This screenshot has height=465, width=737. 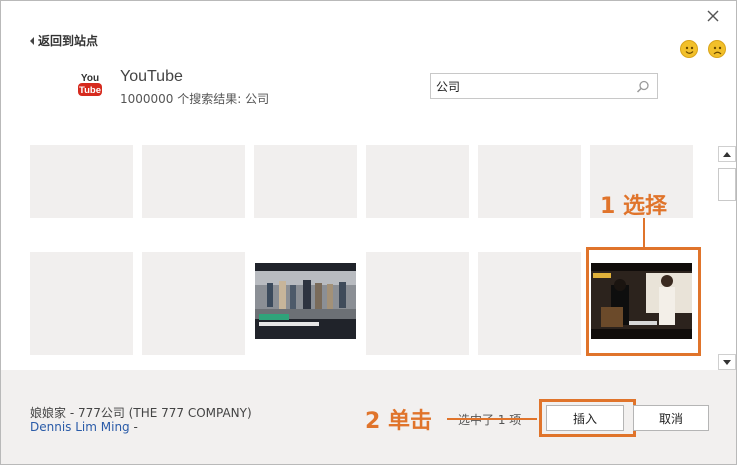 I want to click on annotation-pointer-line, so click(x=492, y=419).